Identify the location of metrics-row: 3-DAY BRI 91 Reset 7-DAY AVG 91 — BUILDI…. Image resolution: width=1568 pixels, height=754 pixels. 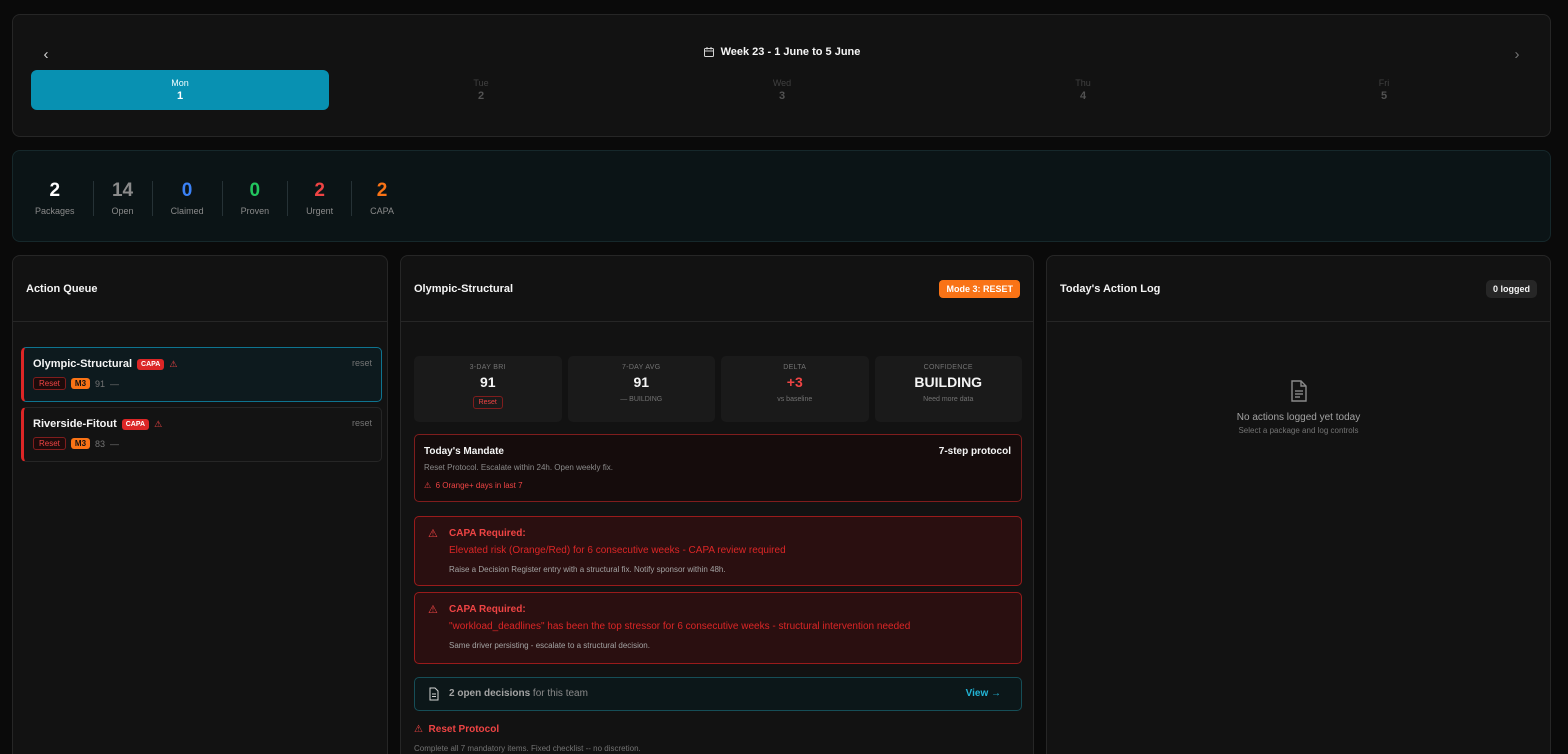
(718, 389).